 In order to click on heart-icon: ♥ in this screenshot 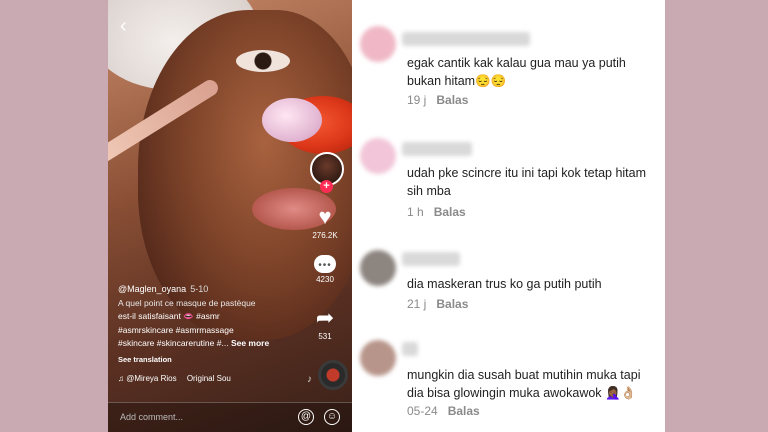, I will do `click(325, 216)`.